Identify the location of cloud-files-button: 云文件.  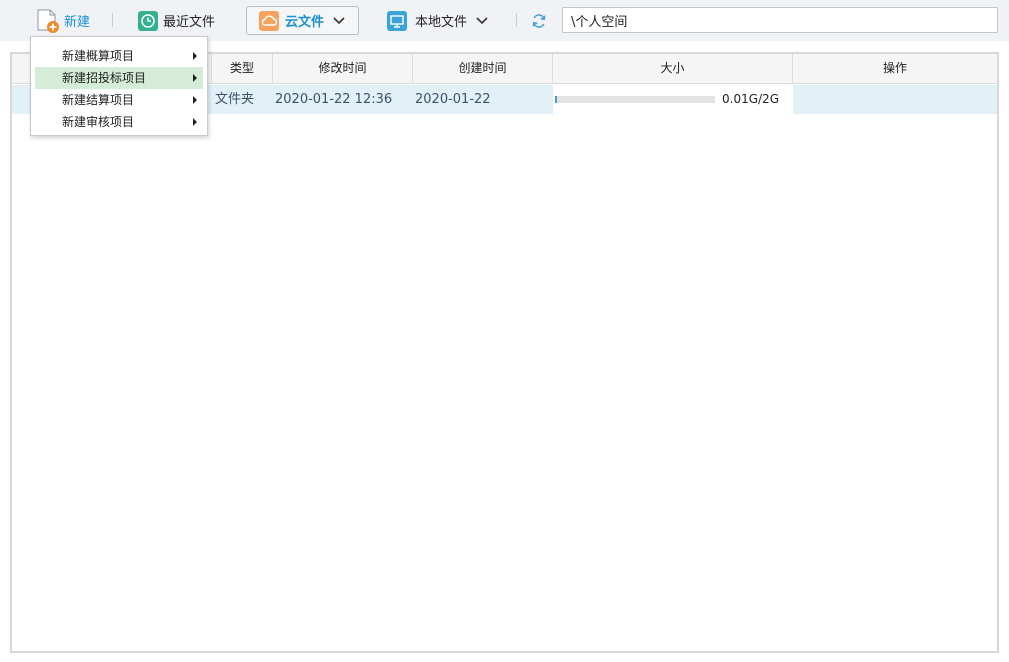
(302, 20).